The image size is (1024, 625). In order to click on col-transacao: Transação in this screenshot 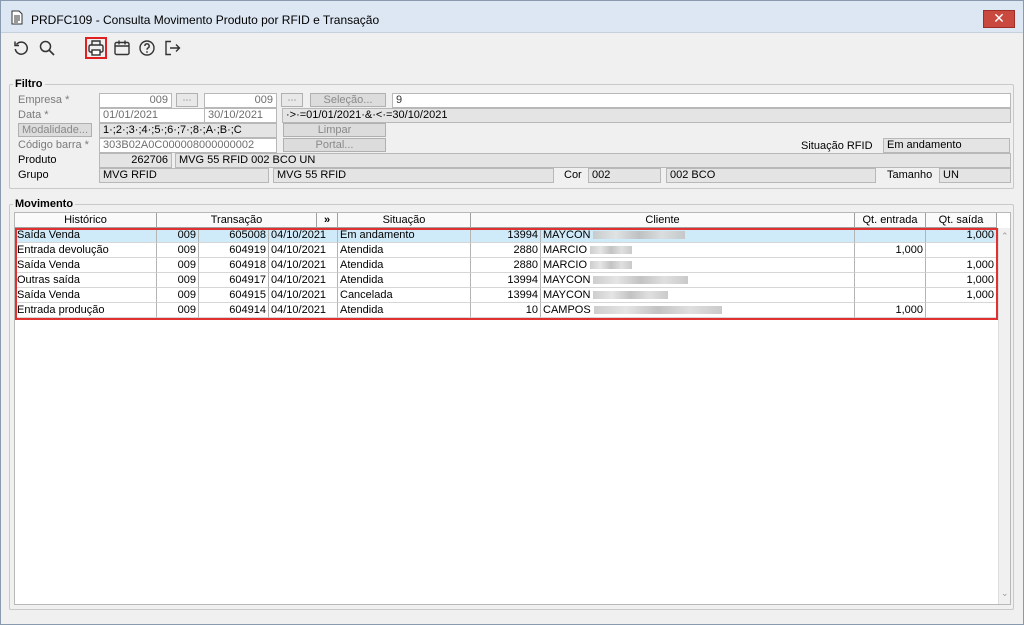, I will do `click(237, 220)`.